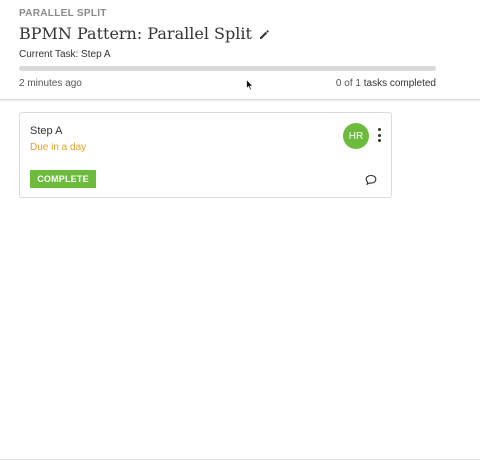 The width and height of the screenshot is (480, 460). I want to click on tasks-count-suffix: tasks completed, so click(399, 83).